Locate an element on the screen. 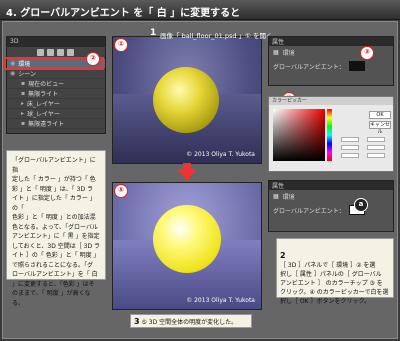 This screenshot has width=400, height=341. scene-before: © 2013 Oliya T. Yukota is located at coordinates (187, 100).